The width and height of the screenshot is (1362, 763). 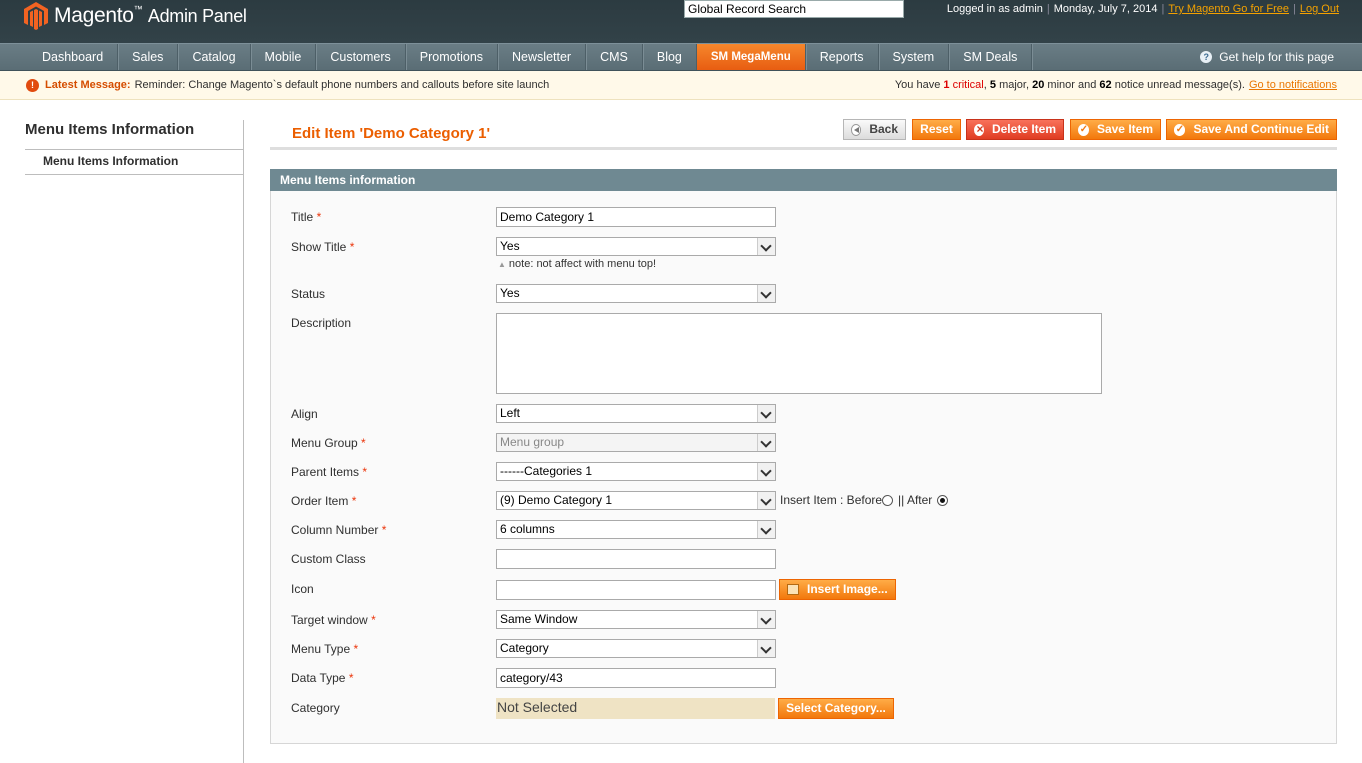 I want to click on nav-item-reports: Reports, so click(x=842, y=57).